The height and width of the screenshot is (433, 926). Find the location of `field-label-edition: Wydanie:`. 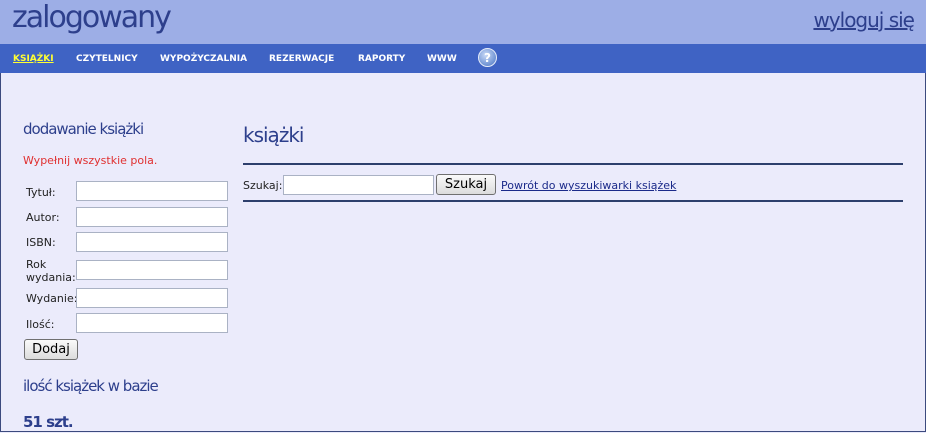

field-label-edition: Wydanie: is located at coordinates (52, 298).